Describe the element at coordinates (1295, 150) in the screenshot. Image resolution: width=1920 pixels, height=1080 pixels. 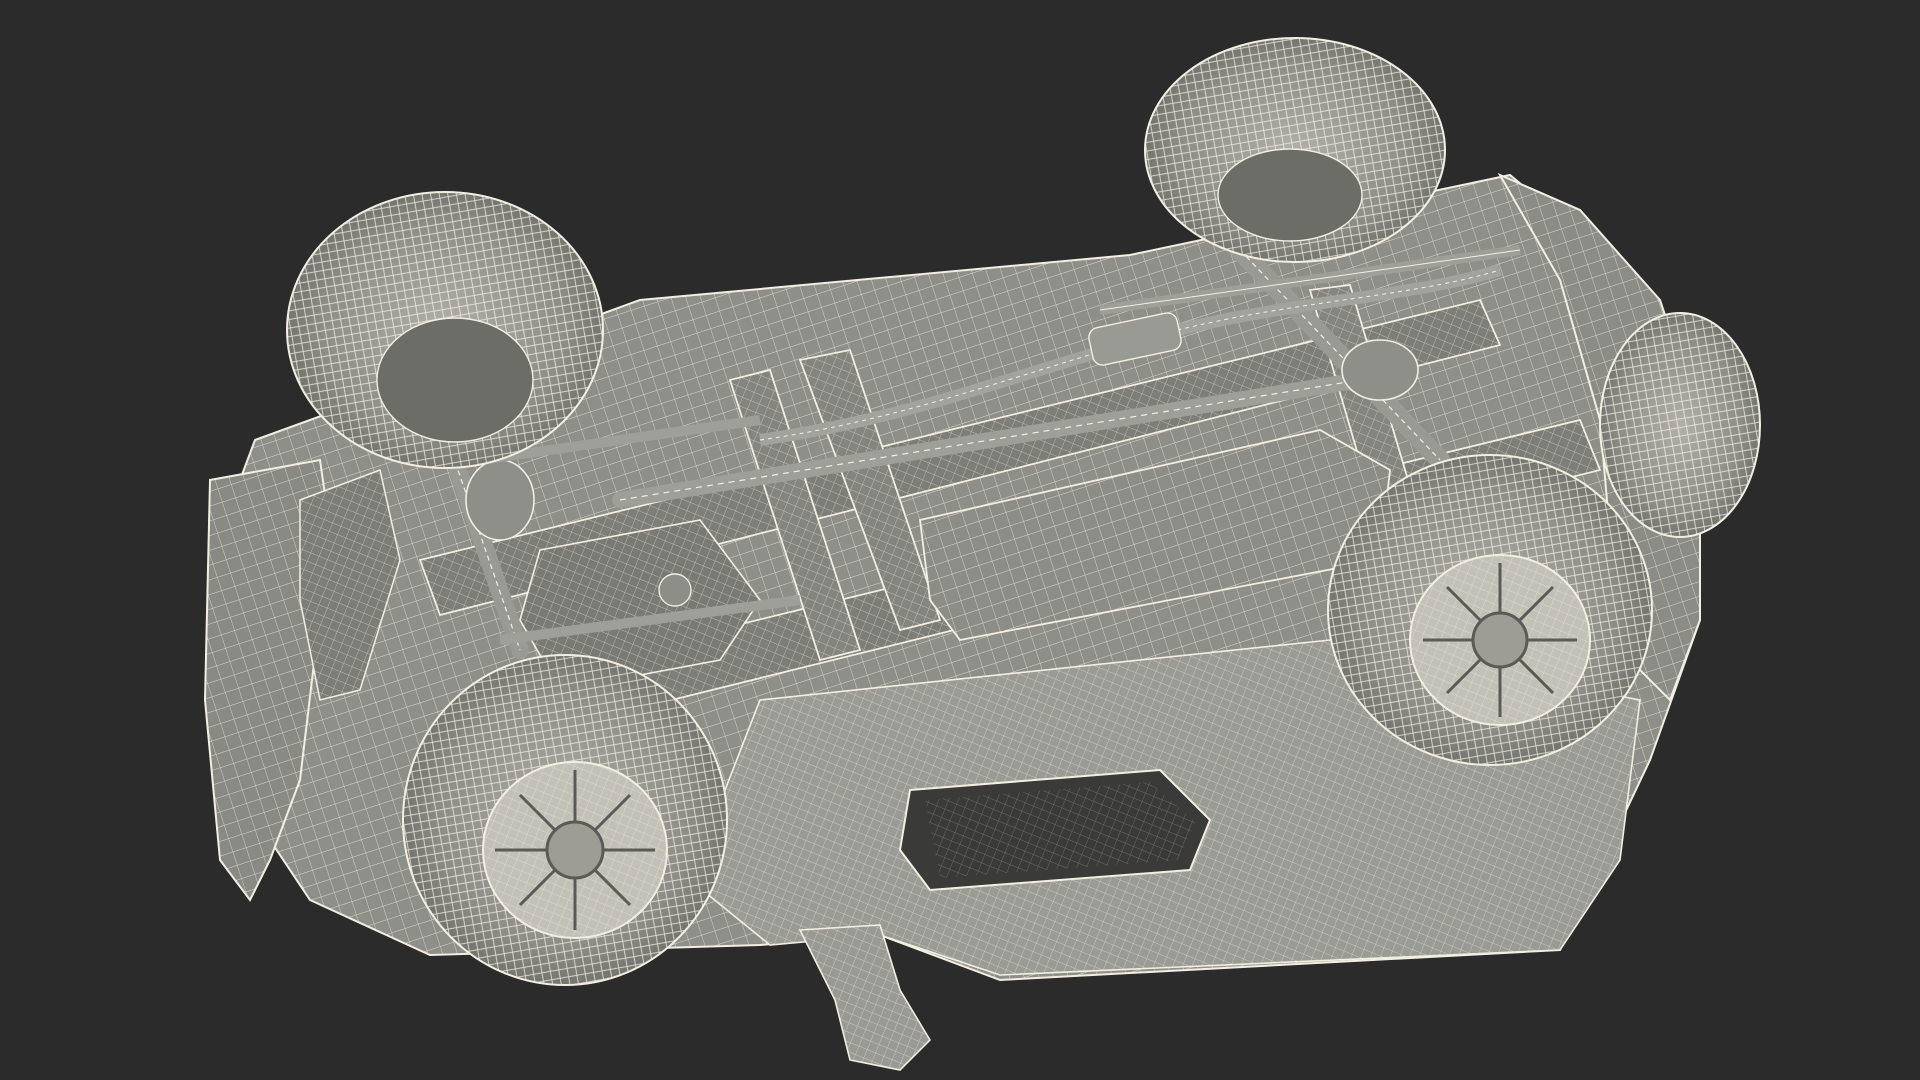
I see `wheel-rear-left` at that location.